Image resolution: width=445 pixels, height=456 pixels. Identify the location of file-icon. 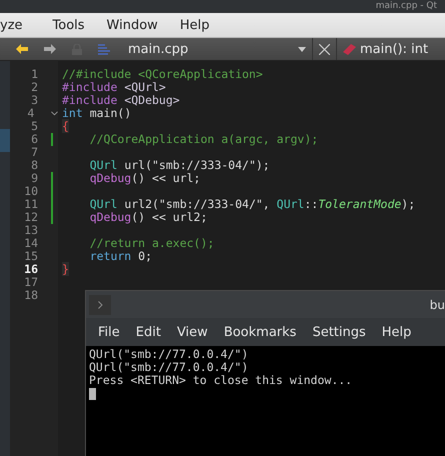
(104, 49).